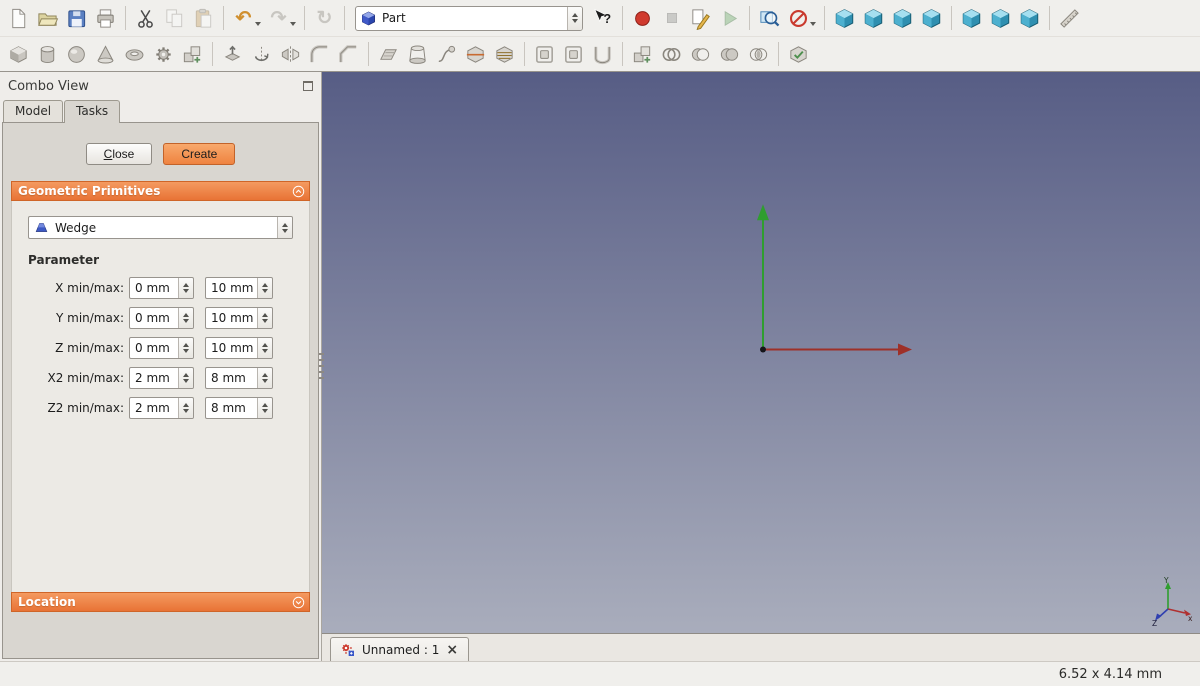 This screenshot has height=686, width=1200. I want to click on create-button: Create, so click(199, 154).